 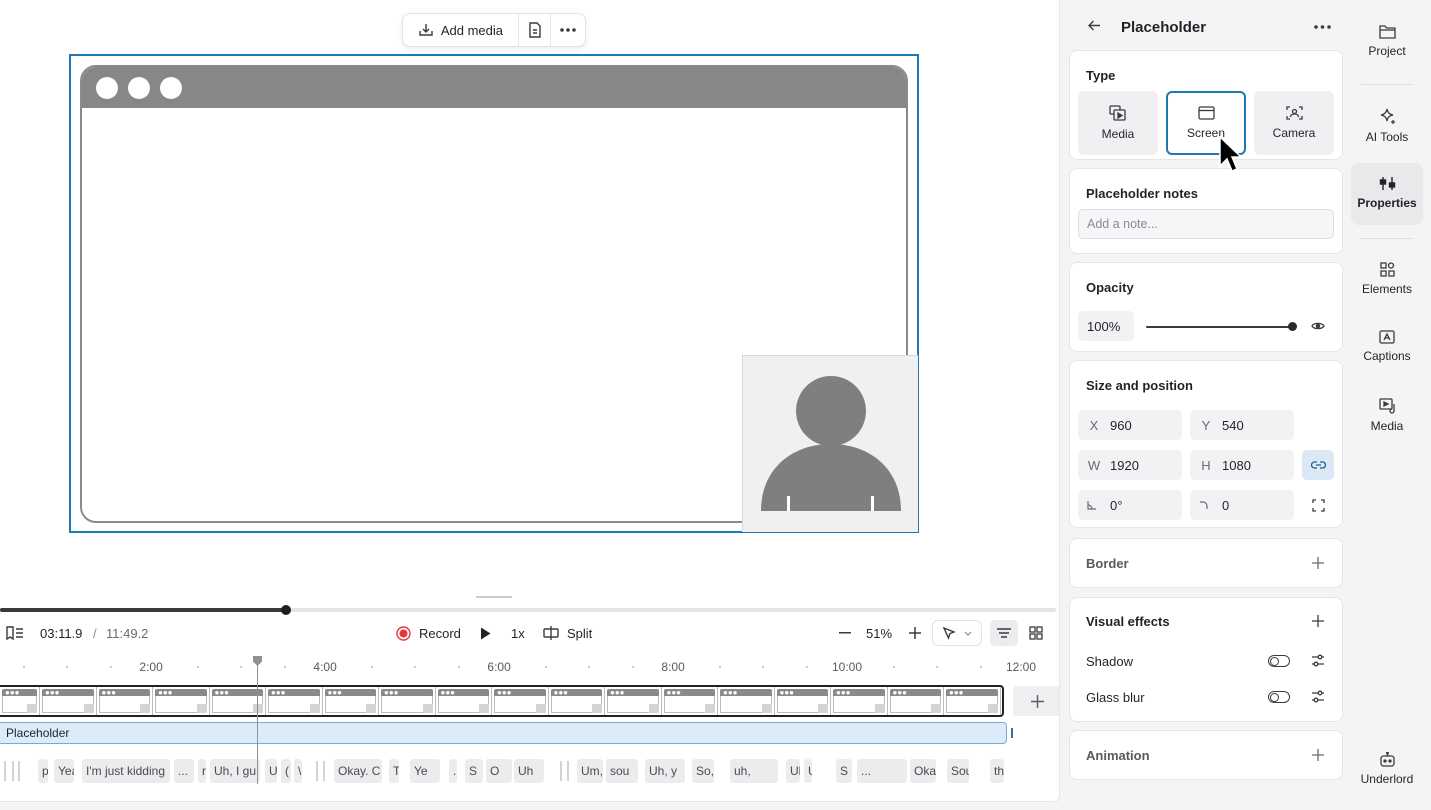 I want to click on transport-bar: 03:11.9 / 11:49.2 Record 1x Split 51%, so click(x=528, y=633).